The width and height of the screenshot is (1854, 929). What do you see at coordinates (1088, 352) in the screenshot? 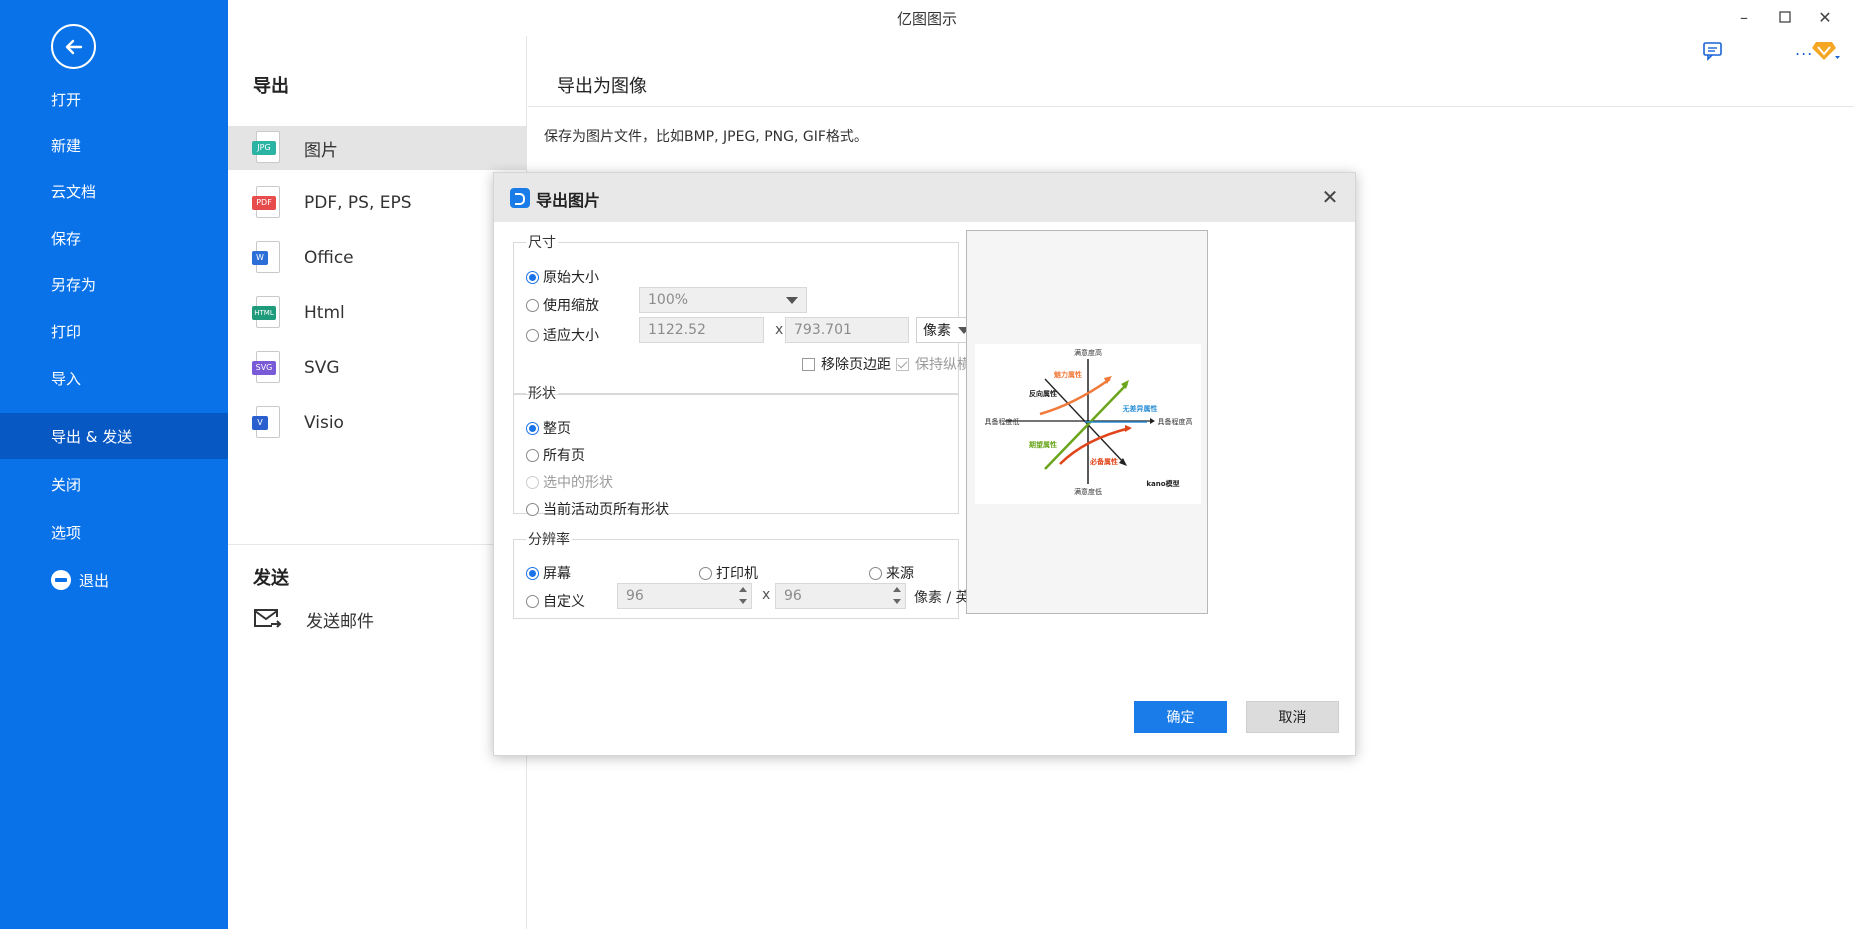
I see `preview-label-top: 满意度高` at bounding box center [1088, 352].